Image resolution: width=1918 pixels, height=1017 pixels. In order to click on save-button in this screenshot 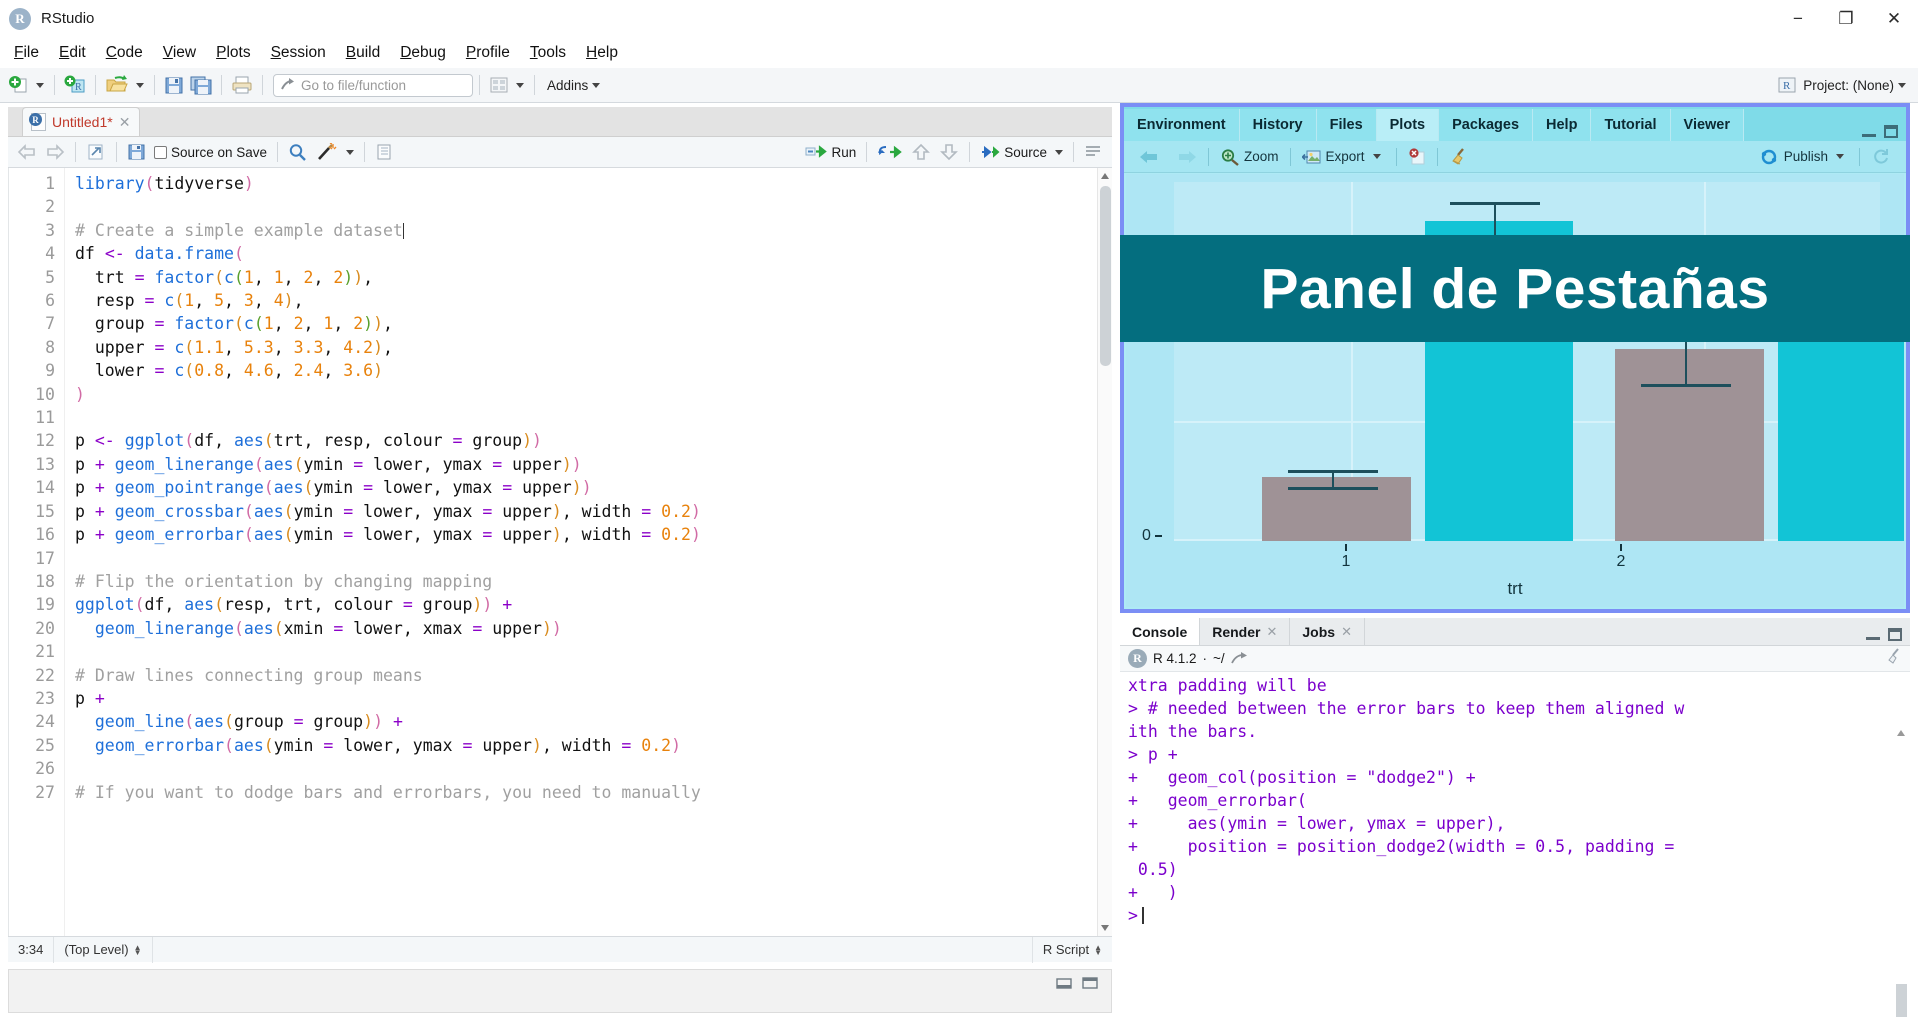, I will do `click(174, 85)`.